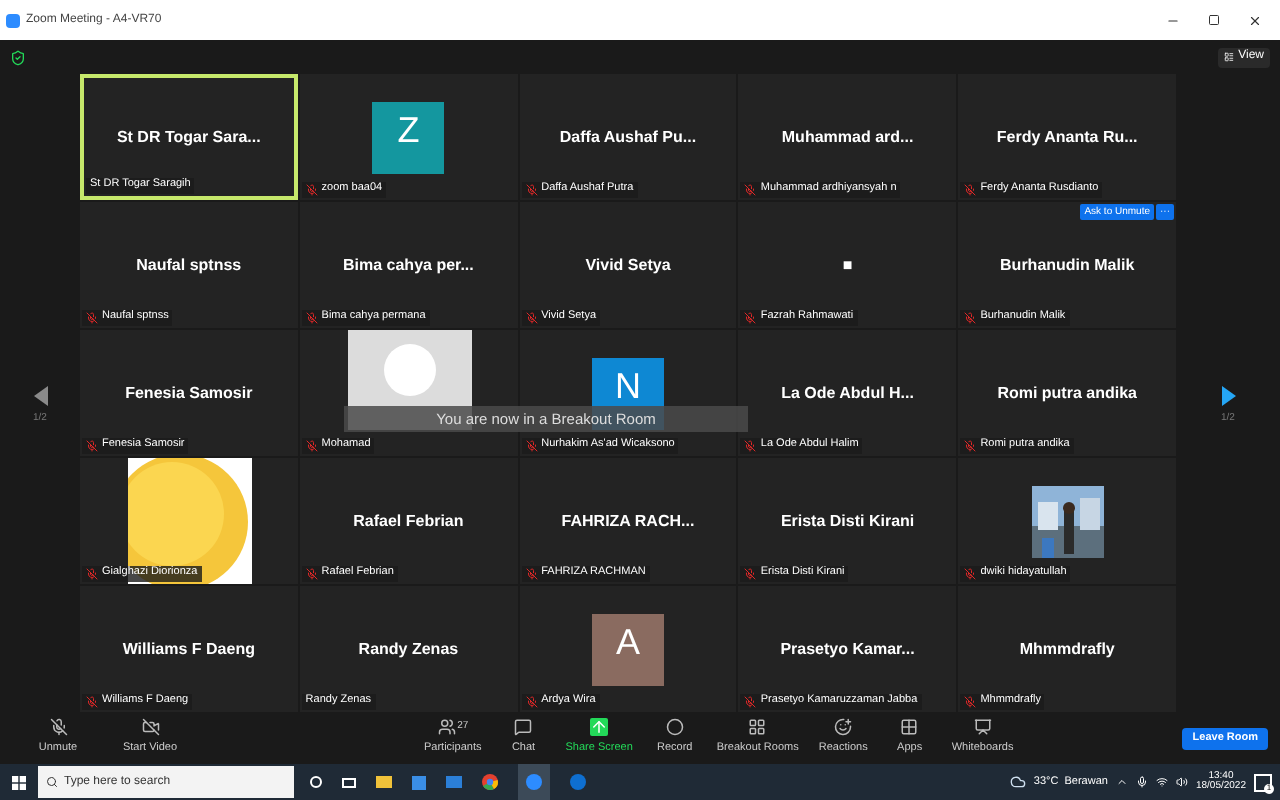 The height and width of the screenshot is (800, 1280). I want to click on participant-name: Rafael Febrian, so click(408, 521).